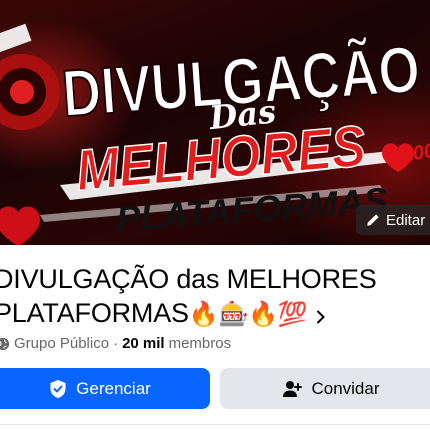  Describe the element at coordinates (415, 153) in the screenshot. I see `cover-badge-100: 100` at that location.